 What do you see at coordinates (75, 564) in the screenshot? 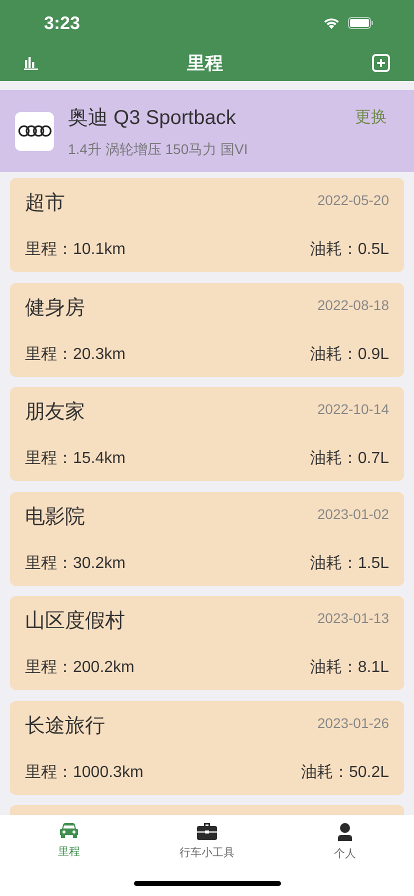
I see `trip-distance: 里程：30.2km` at bounding box center [75, 564].